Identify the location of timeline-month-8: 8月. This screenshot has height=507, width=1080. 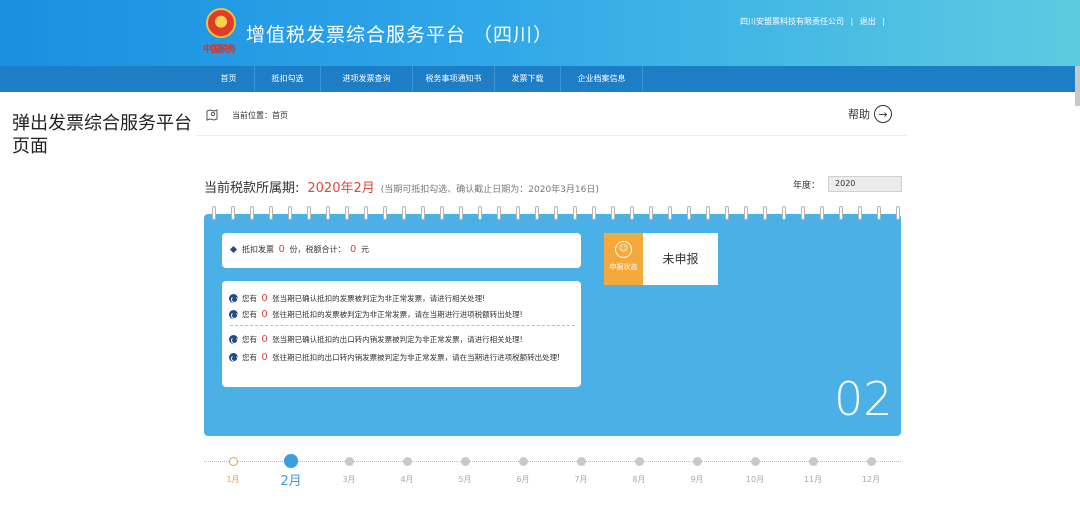
(638, 479).